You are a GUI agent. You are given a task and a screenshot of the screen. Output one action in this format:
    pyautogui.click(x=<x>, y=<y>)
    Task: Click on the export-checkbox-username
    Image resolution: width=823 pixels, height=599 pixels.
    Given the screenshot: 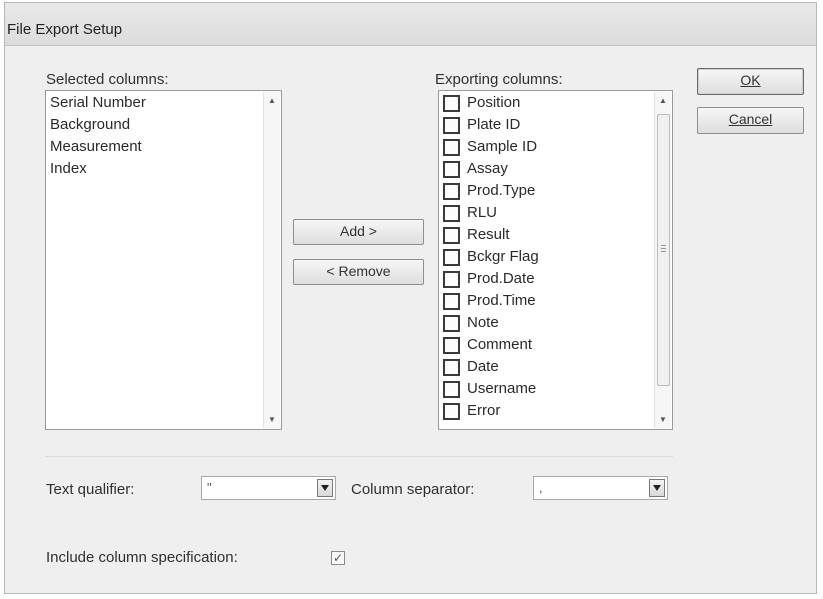 What is the action you would take?
    pyautogui.click(x=451, y=389)
    